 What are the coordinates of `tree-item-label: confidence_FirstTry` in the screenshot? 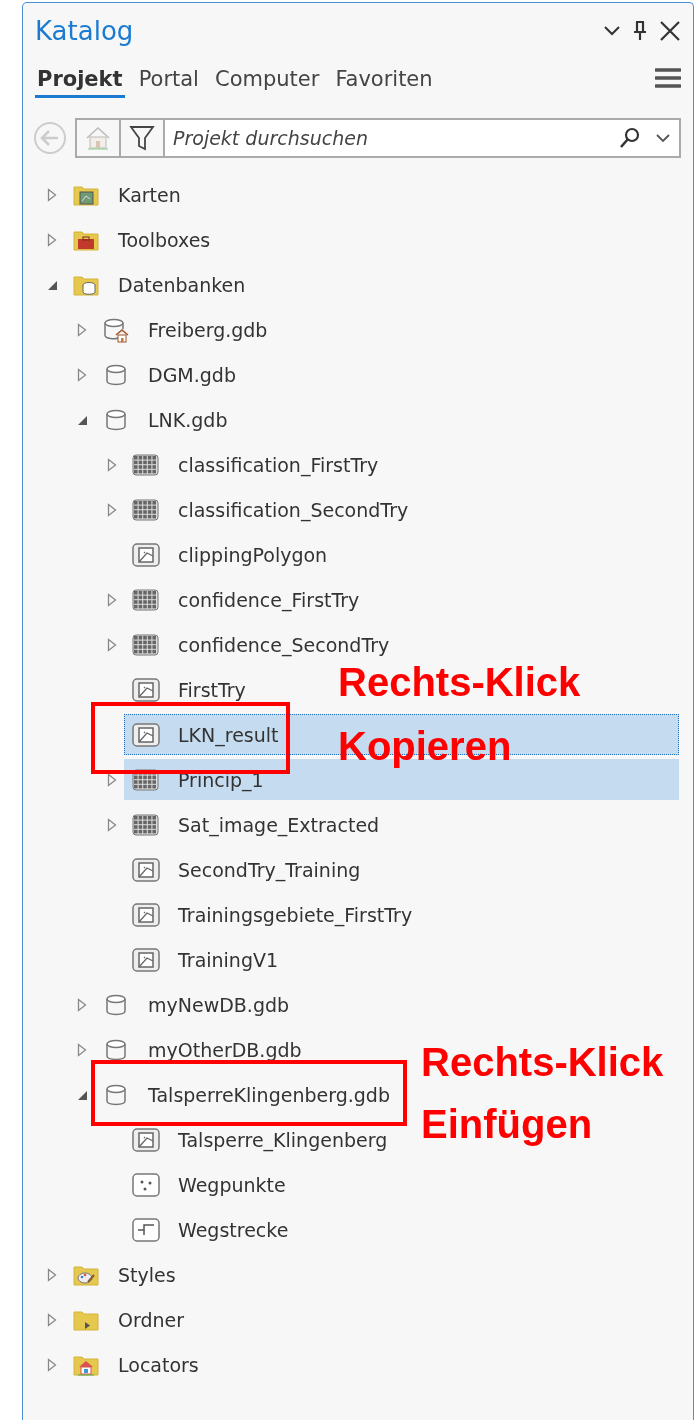 It's located at (269, 599).